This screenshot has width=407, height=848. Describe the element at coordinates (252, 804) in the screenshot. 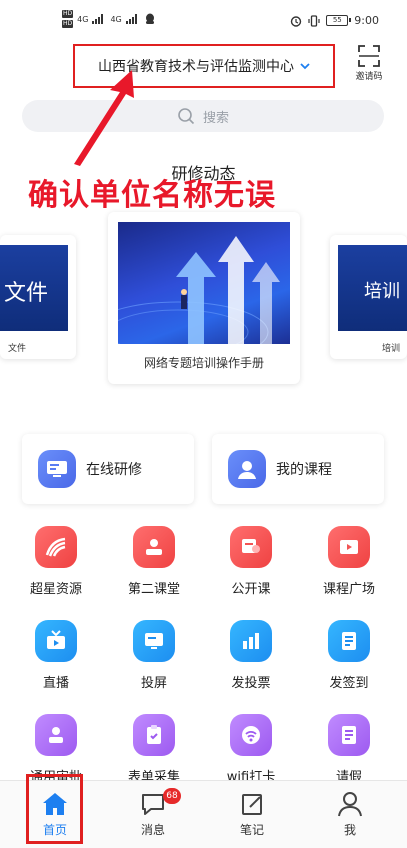

I see `note-icon` at that location.